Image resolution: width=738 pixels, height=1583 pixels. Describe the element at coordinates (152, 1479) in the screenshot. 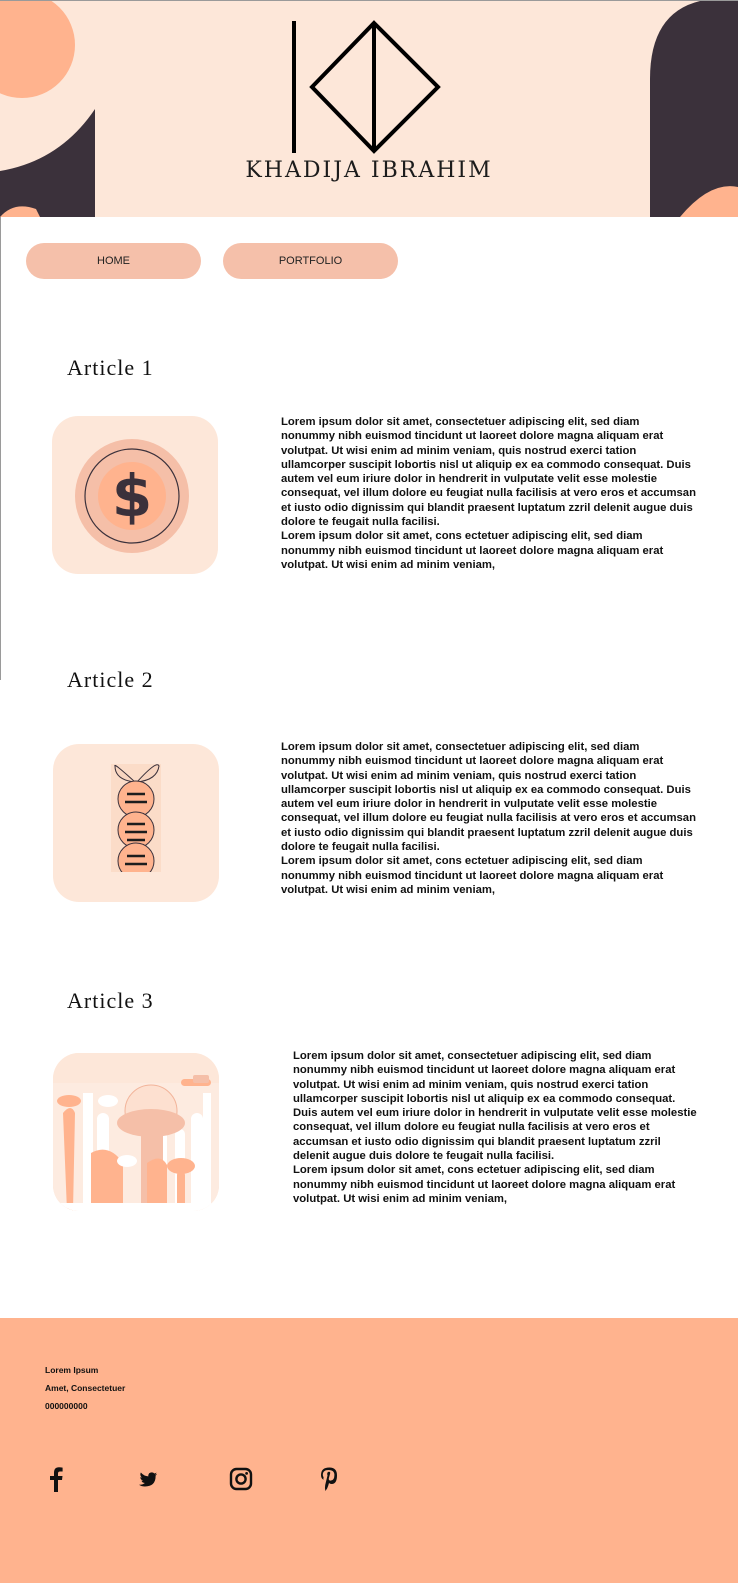

I see `twitter-icon` at that location.